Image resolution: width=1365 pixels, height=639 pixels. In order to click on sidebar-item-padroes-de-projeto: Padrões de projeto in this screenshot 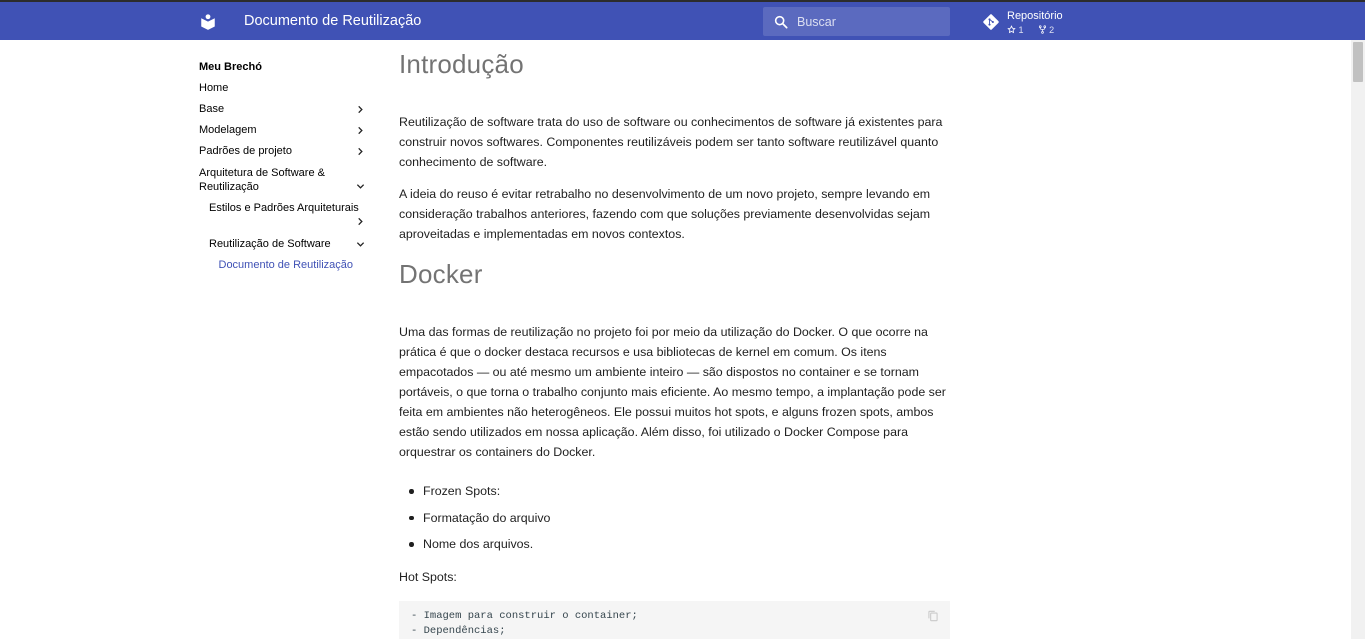, I will do `click(284, 151)`.